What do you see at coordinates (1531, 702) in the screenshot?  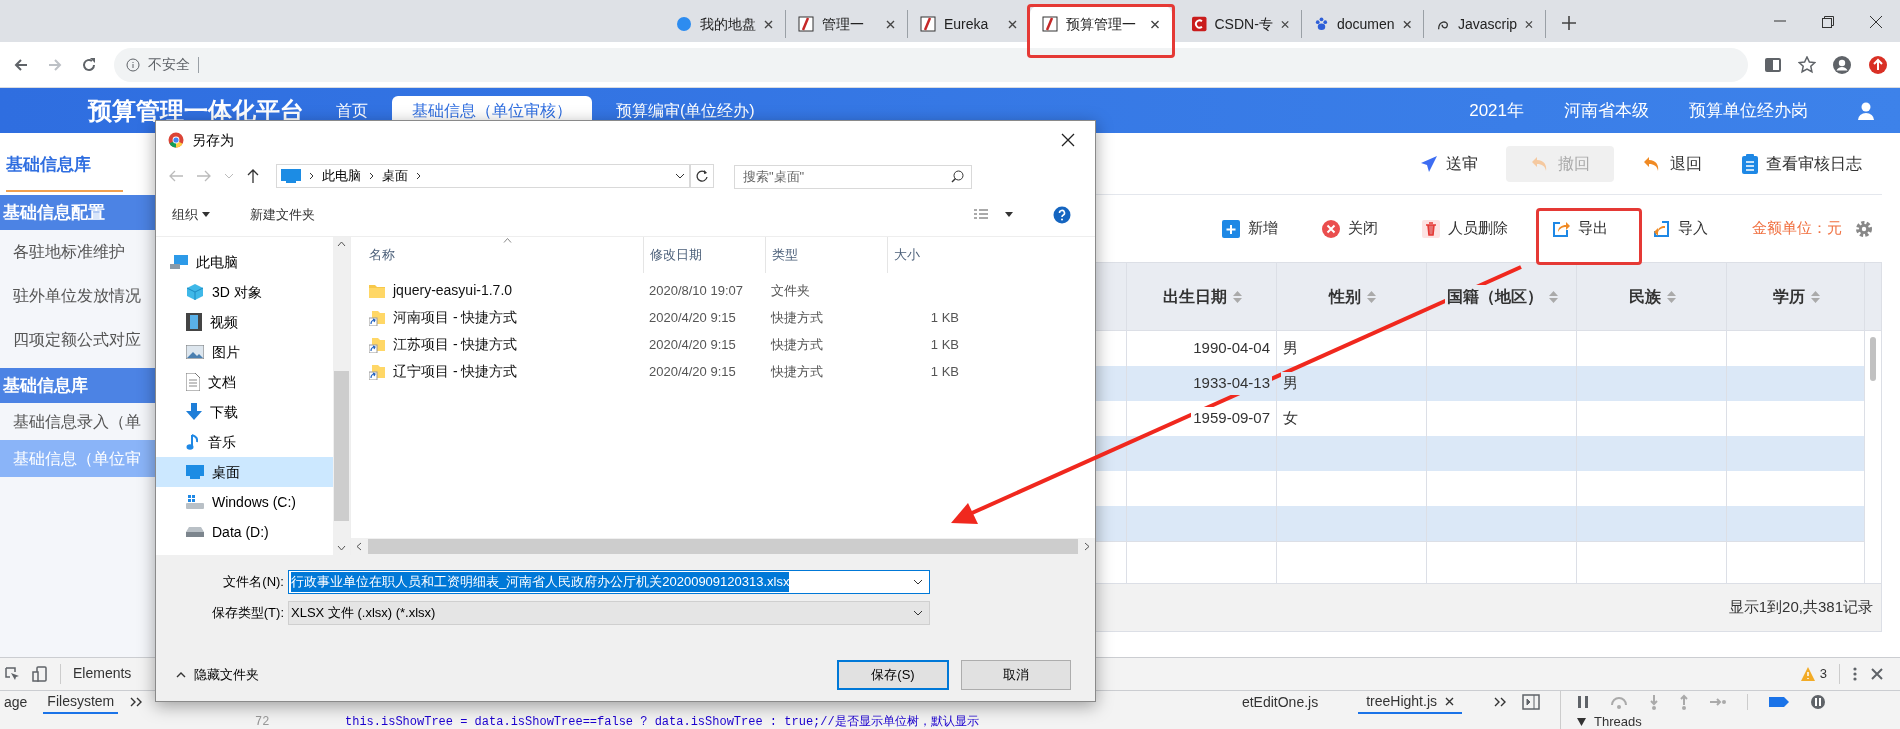 I see `panel-icon` at bounding box center [1531, 702].